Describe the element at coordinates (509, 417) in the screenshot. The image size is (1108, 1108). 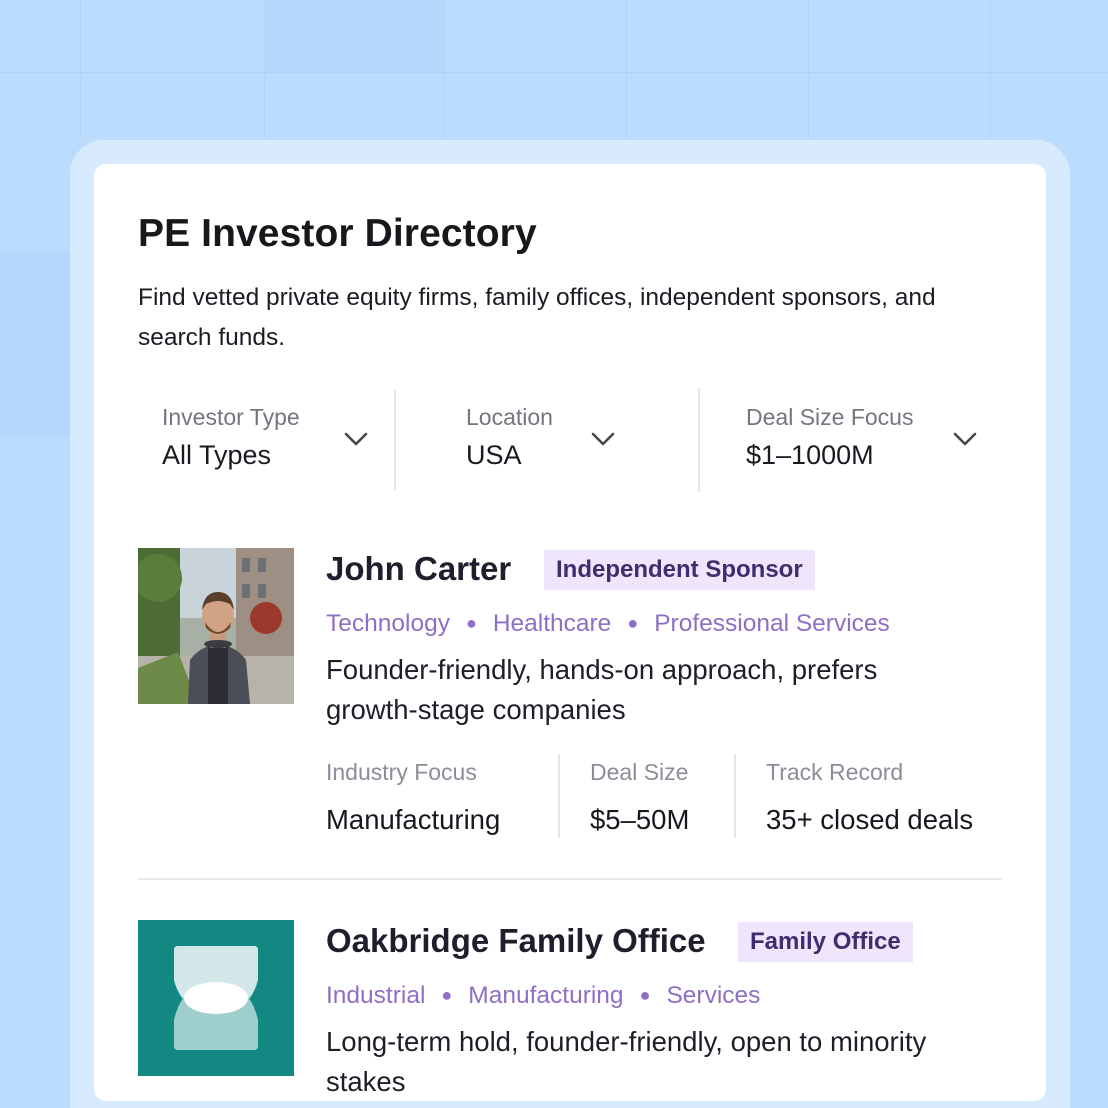
I see `filter-label: Location` at that location.